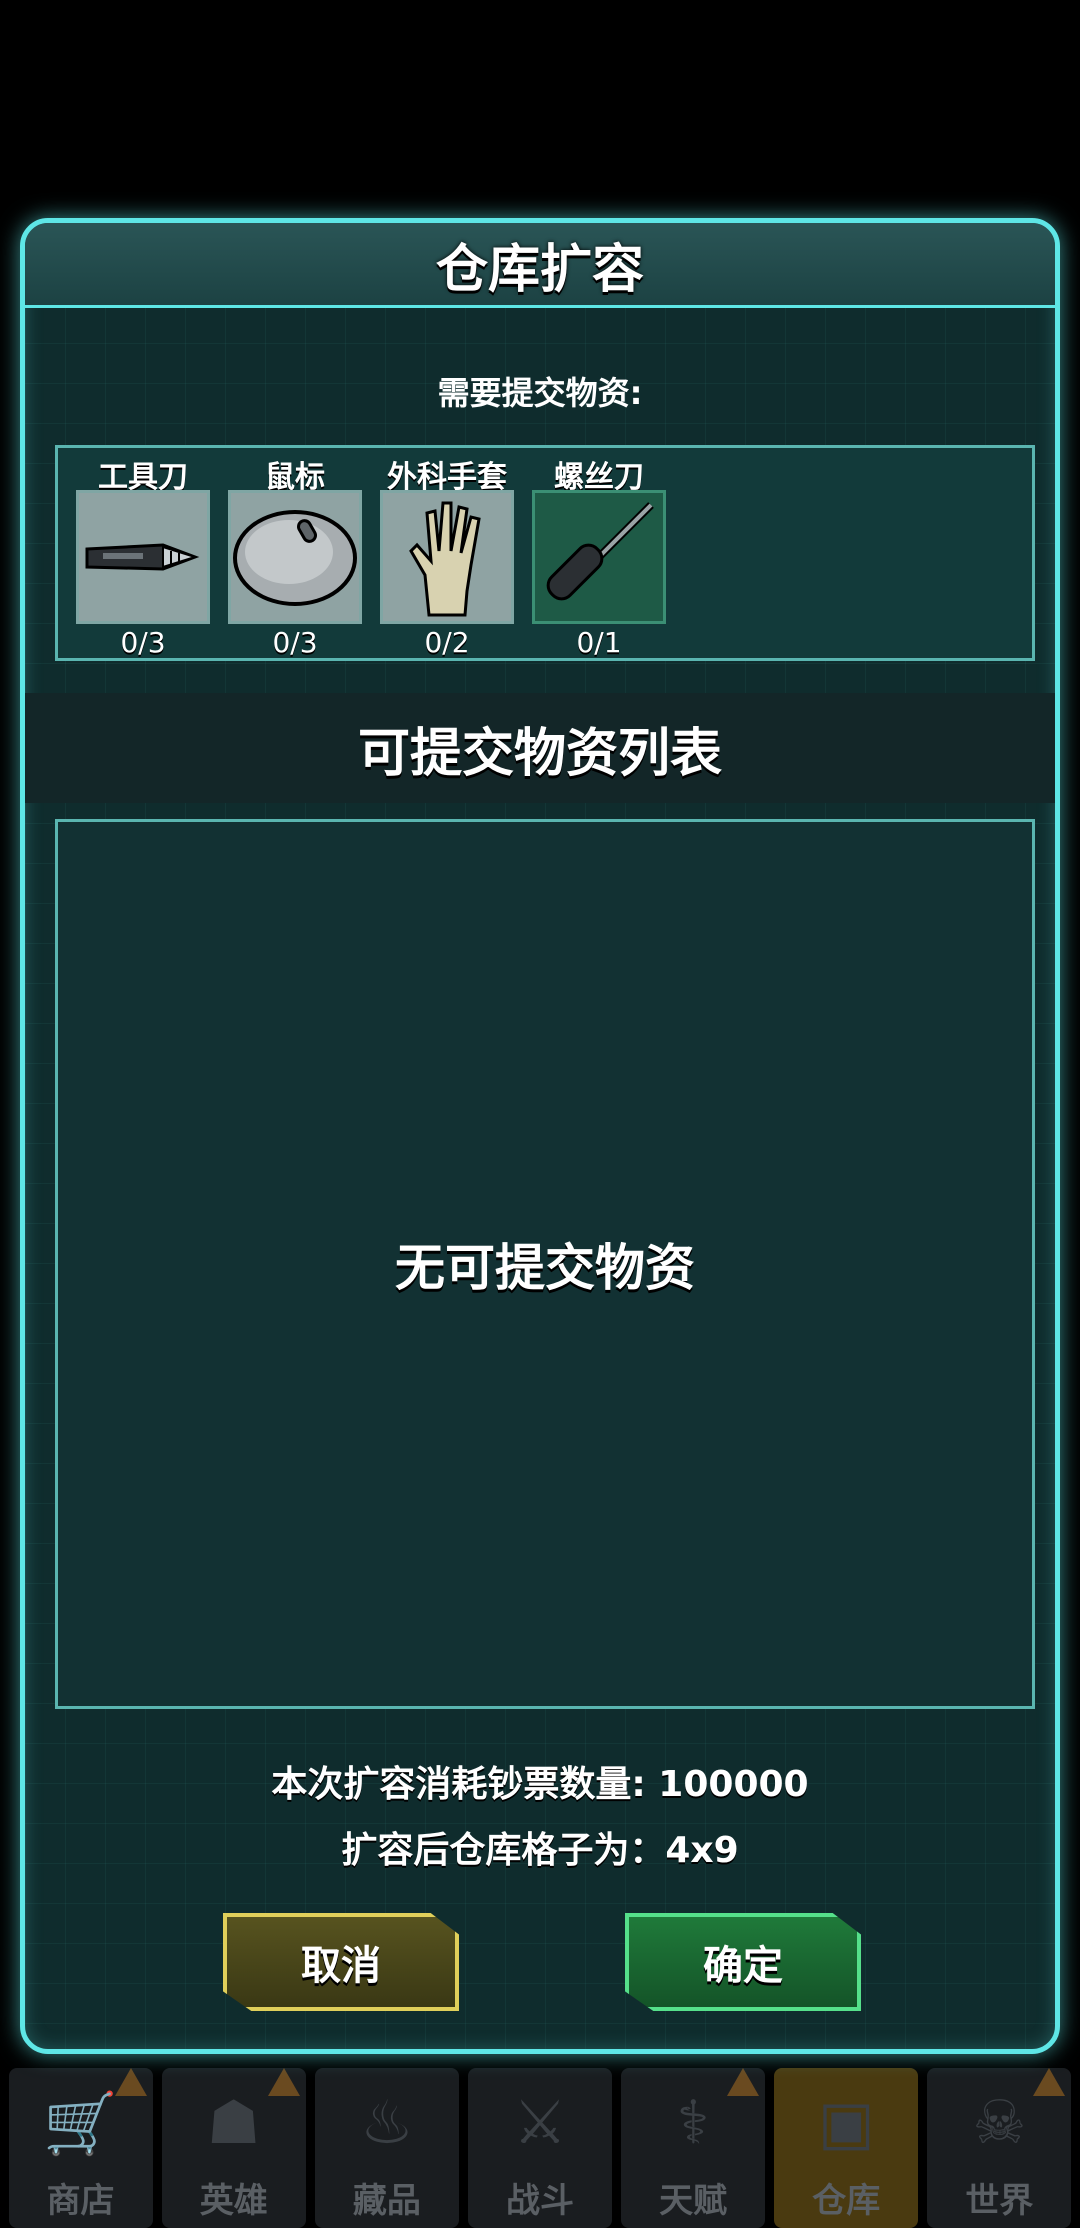 The height and width of the screenshot is (2228, 1080). What do you see at coordinates (846, 2201) in the screenshot?
I see `nav-label: 仓库` at bounding box center [846, 2201].